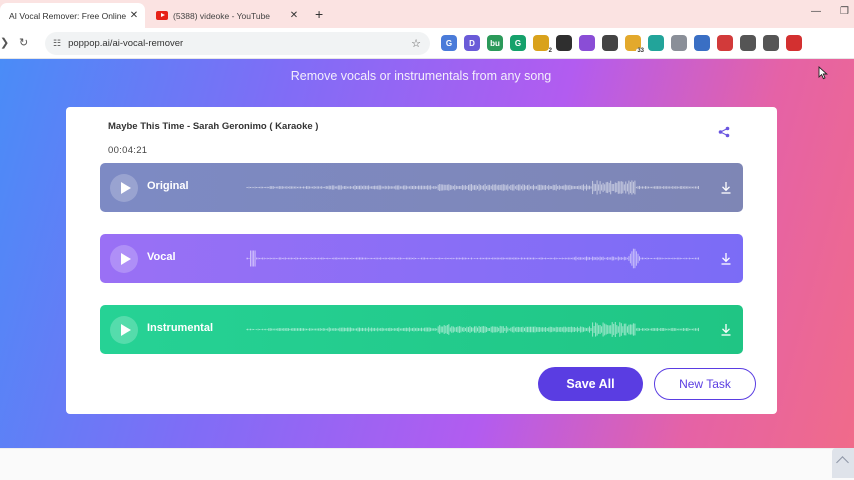 This screenshot has height=480, width=854. I want to click on page-footer, so click(427, 464).